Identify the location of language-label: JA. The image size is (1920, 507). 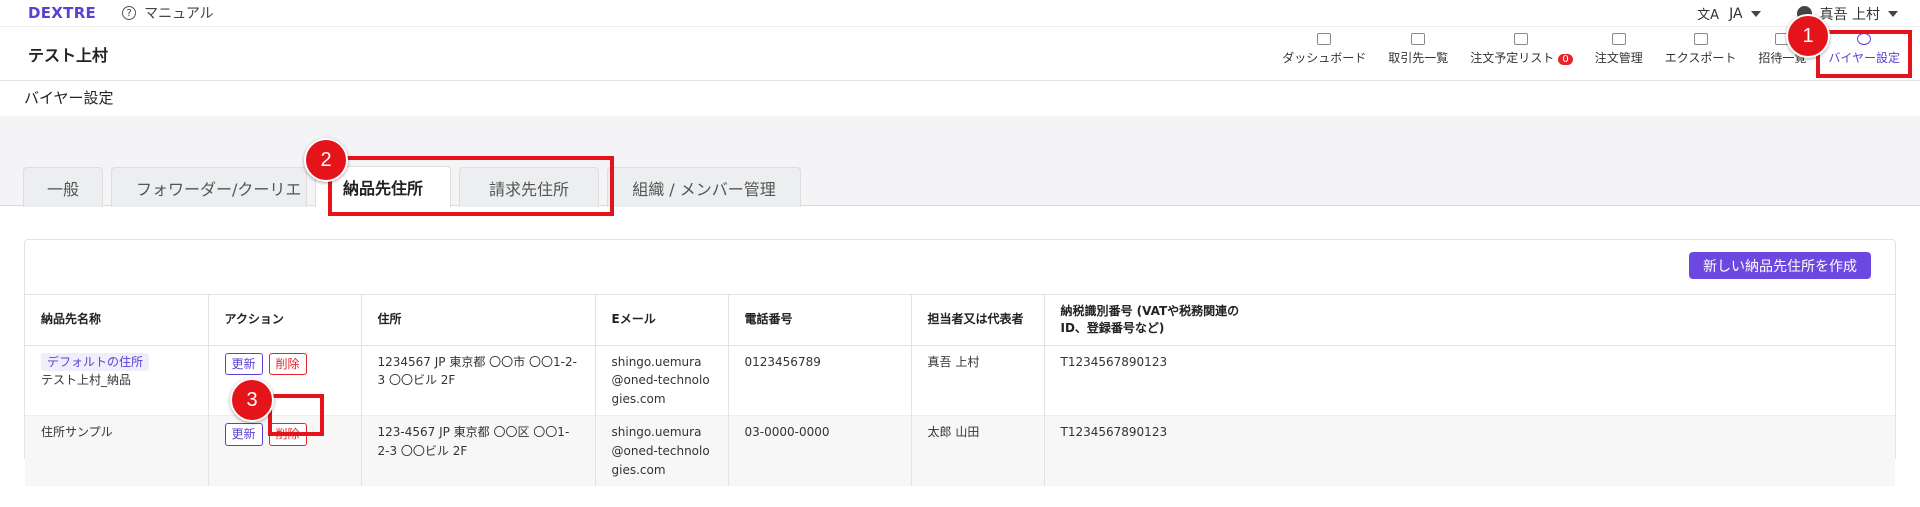
(1736, 13).